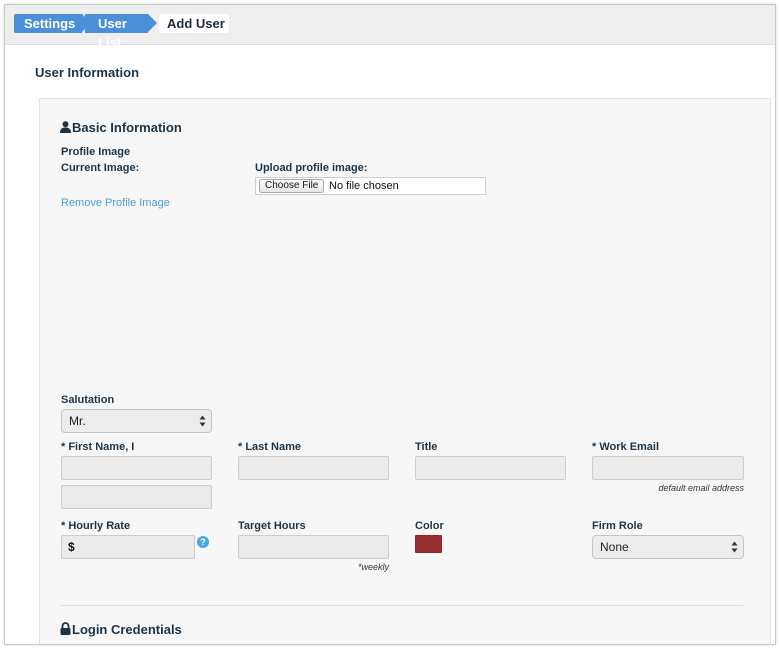  I want to click on target-hours-input, so click(313, 547).